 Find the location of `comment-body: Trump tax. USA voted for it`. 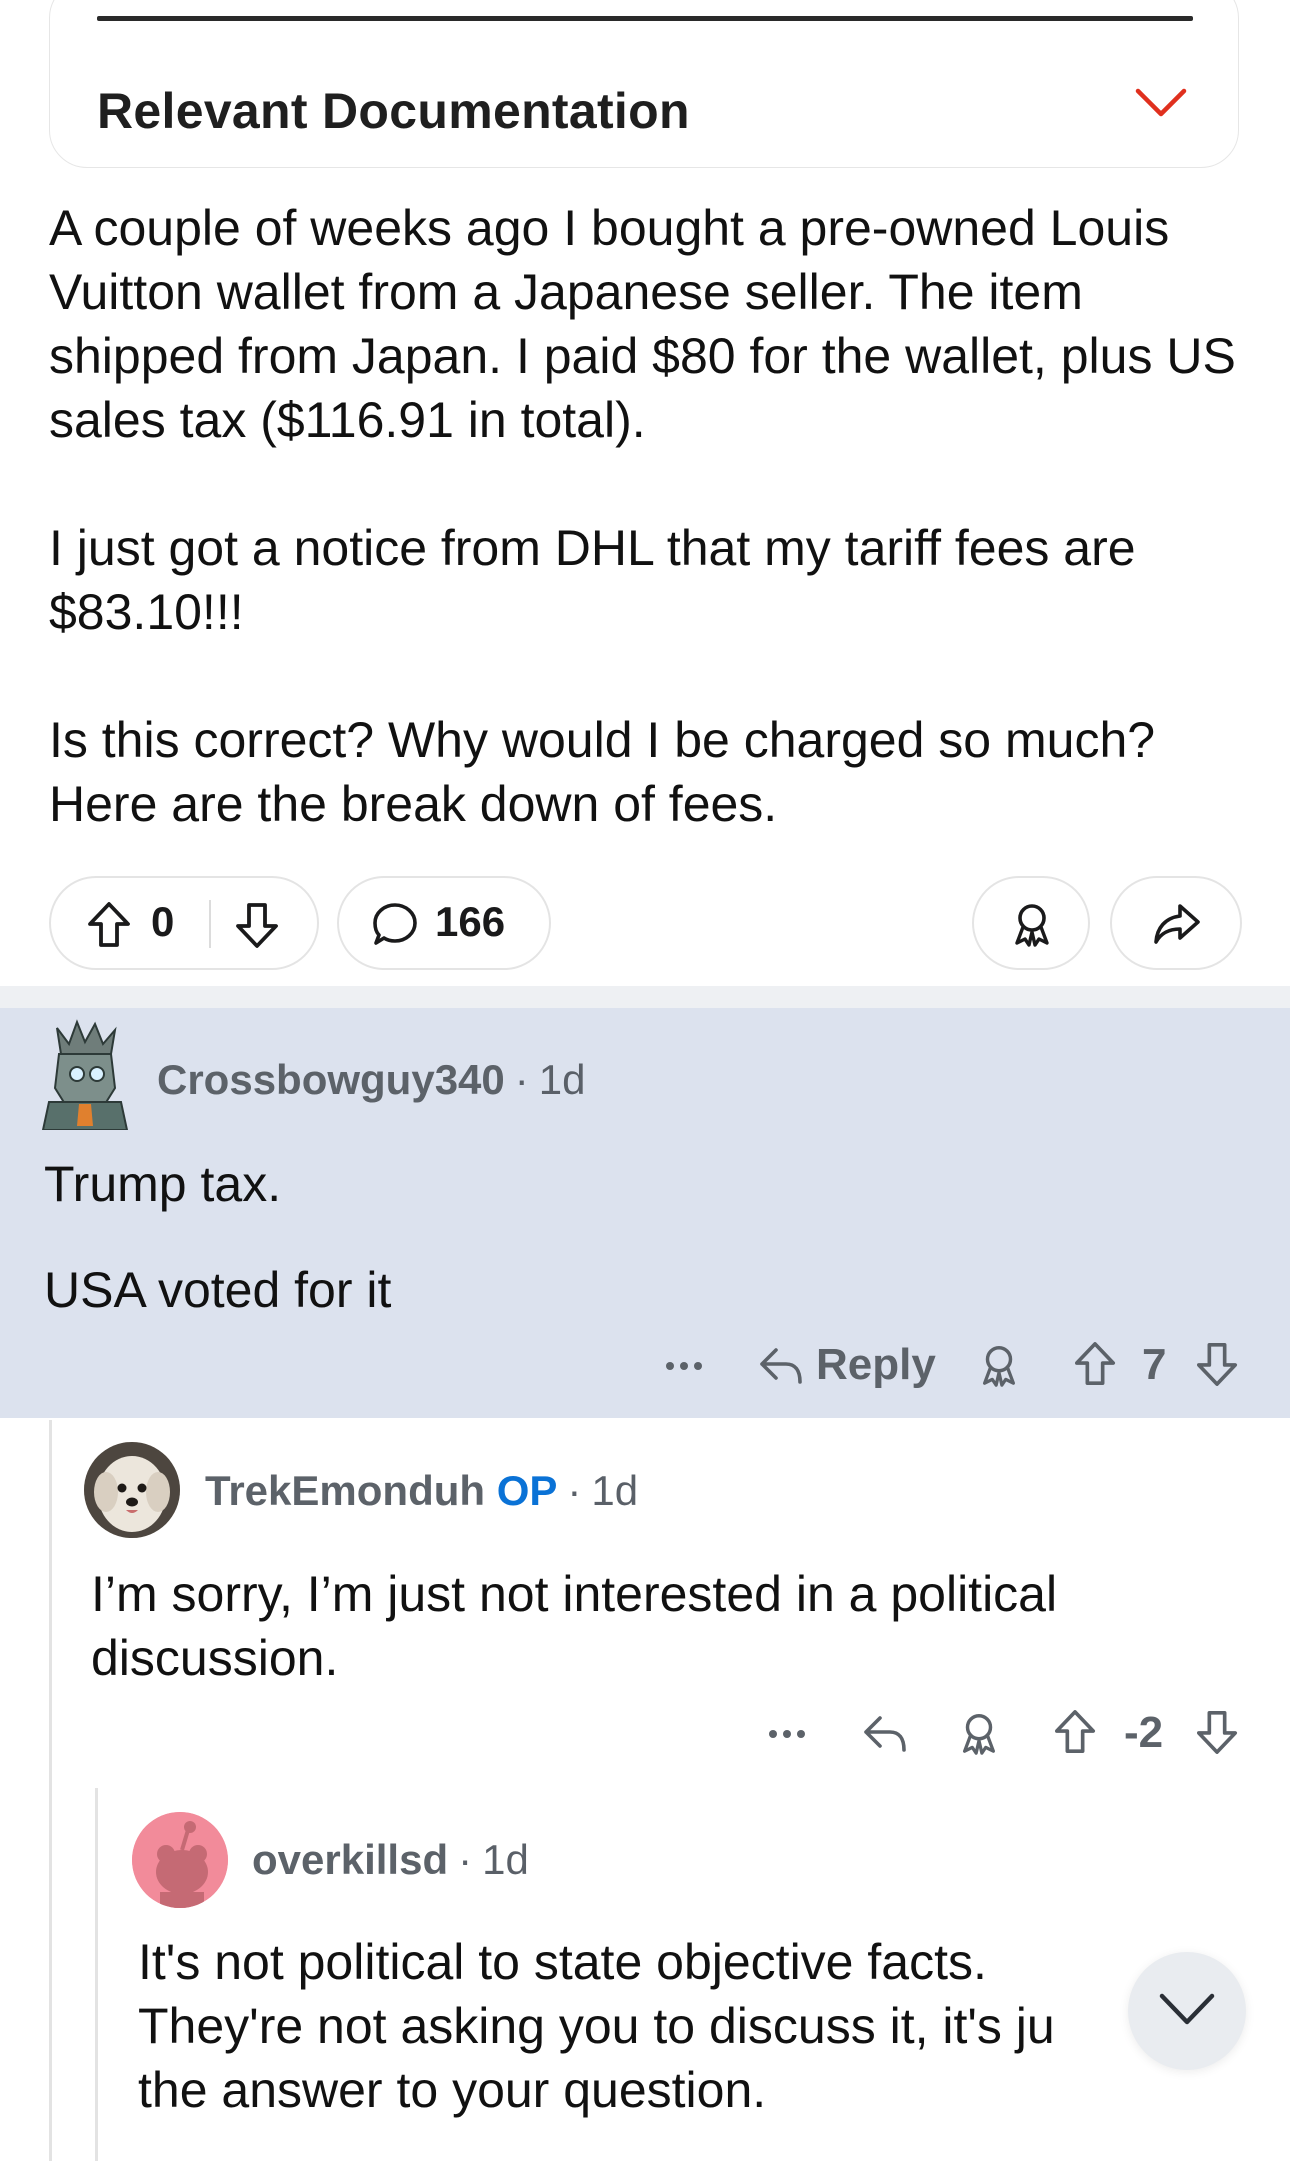

comment-body: Trump tax. USA voted for it is located at coordinates (644, 1258).